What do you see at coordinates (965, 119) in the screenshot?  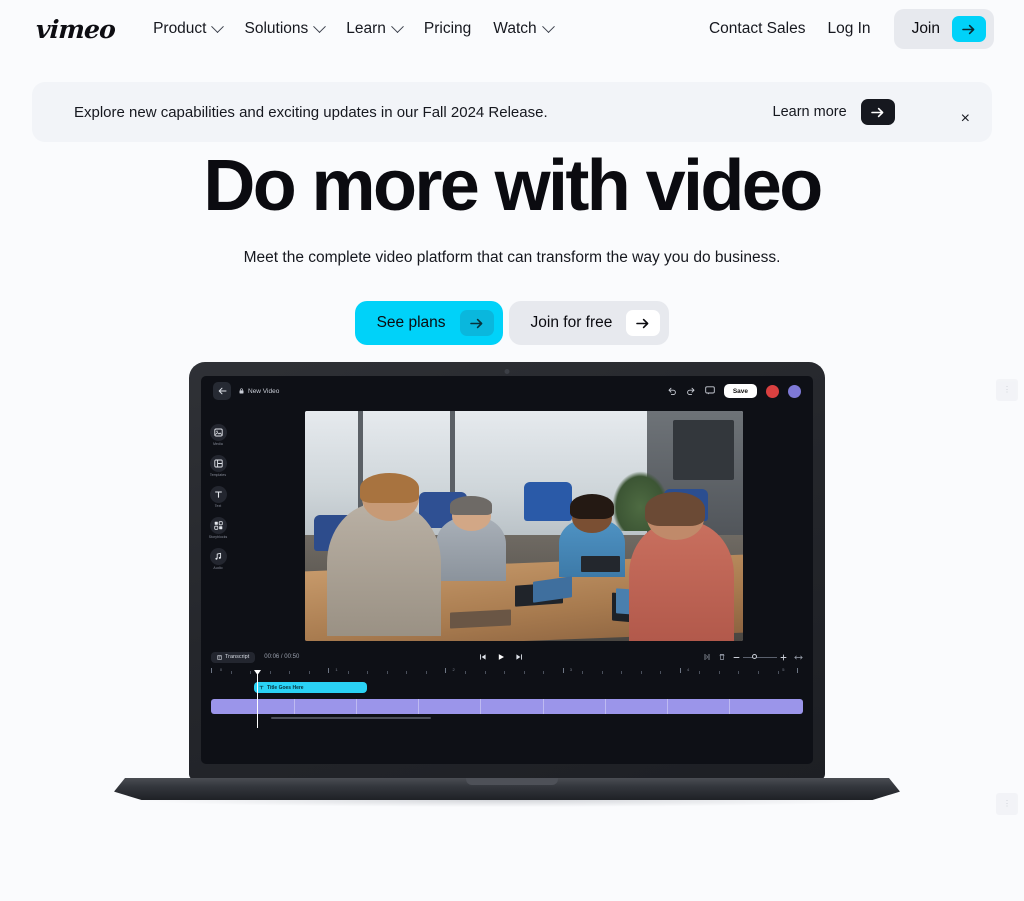 I see `close-icon: ×` at bounding box center [965, 119].